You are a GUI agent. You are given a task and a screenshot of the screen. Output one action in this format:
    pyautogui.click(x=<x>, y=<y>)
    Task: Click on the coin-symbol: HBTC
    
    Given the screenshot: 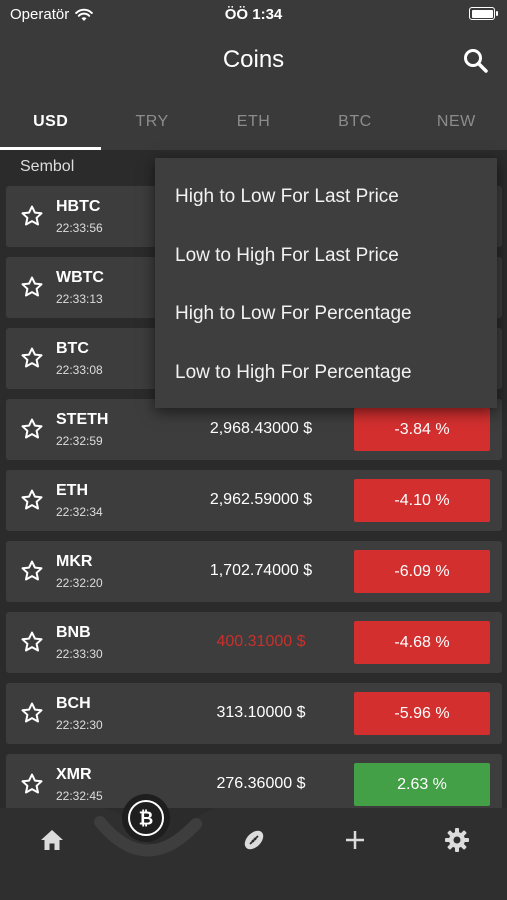 What is the action you would take?
    pyautogui.click(x=78, y=206)
    